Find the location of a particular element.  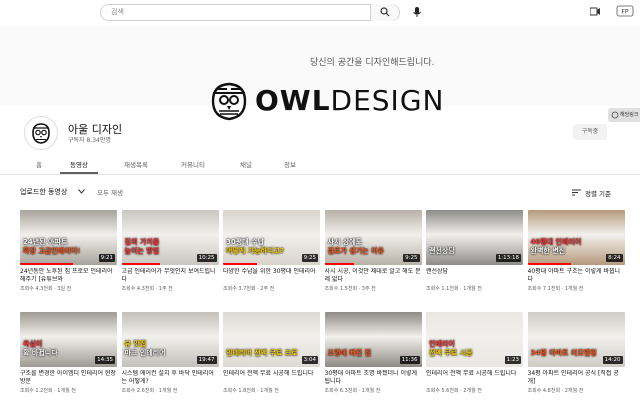

thumbnail-caption-top: 집의 가치를 is located at coordinates (142, 242).